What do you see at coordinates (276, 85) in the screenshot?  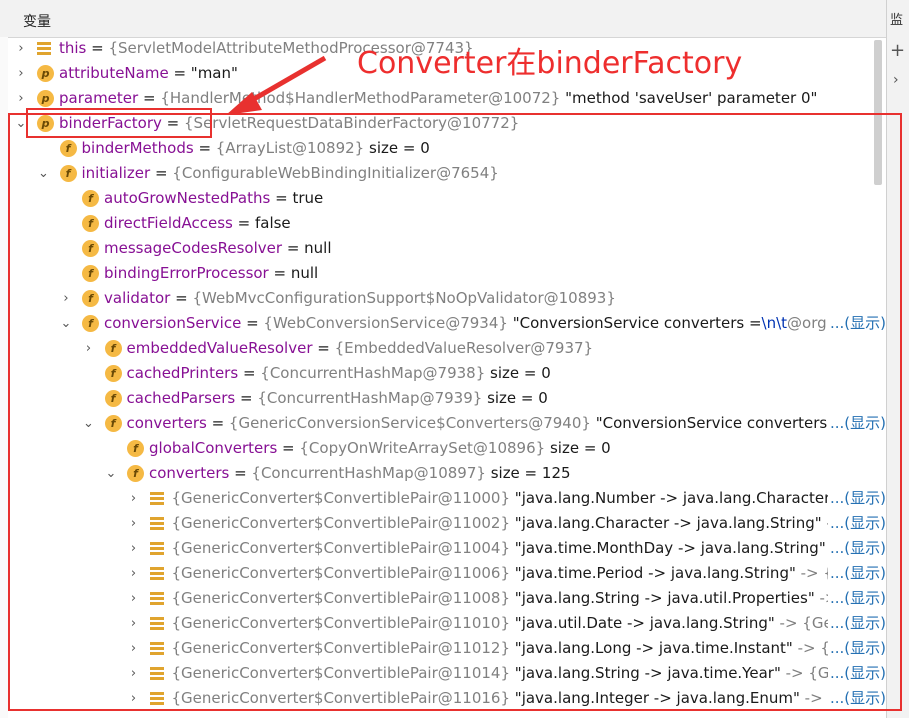 I see `annotation-arrow` at bounding box center [276, 85].